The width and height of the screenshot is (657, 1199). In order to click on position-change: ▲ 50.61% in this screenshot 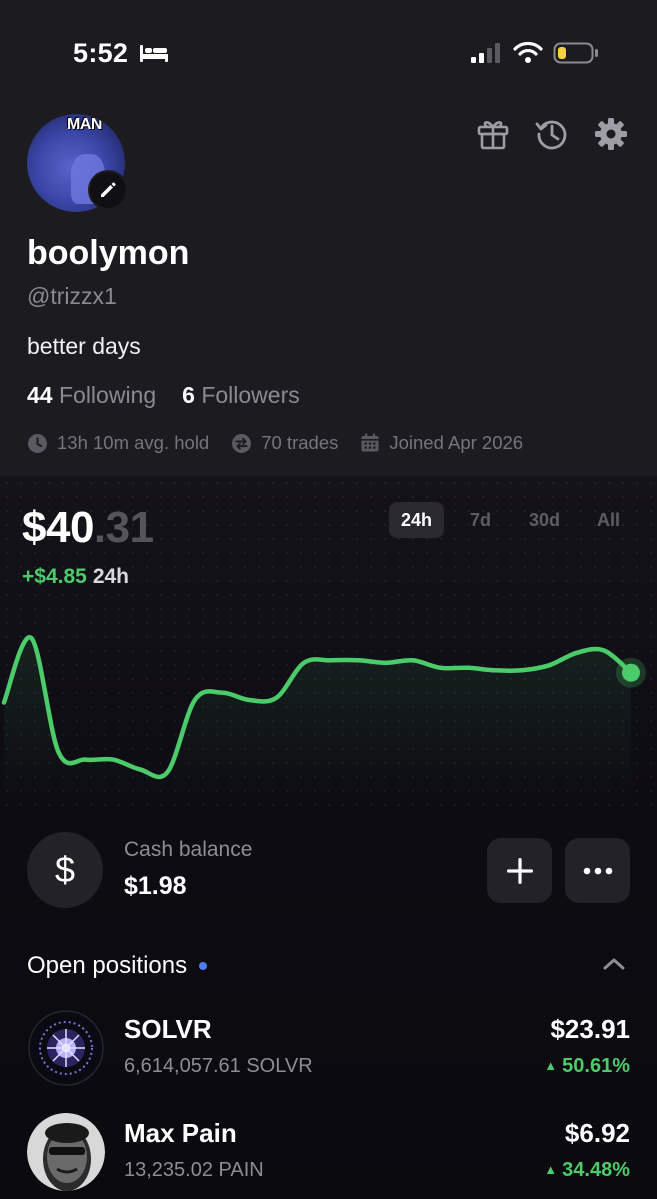, I will do `click(587, 1066)`.